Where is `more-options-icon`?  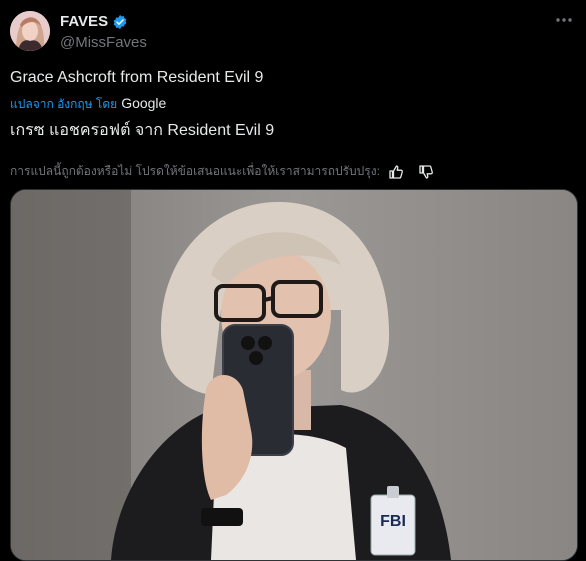
more-options-icon is located at coordinates (564, 20).